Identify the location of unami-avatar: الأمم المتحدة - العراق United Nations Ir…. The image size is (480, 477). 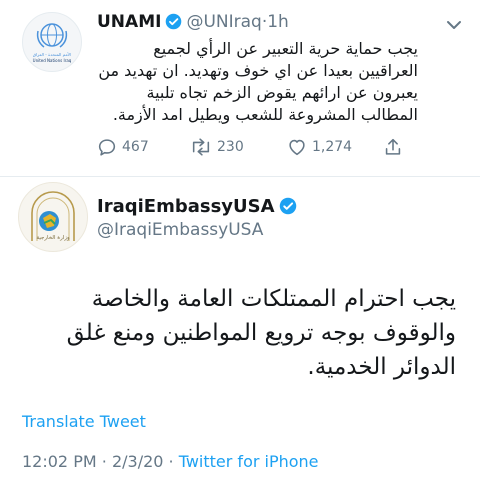
(52, 42).